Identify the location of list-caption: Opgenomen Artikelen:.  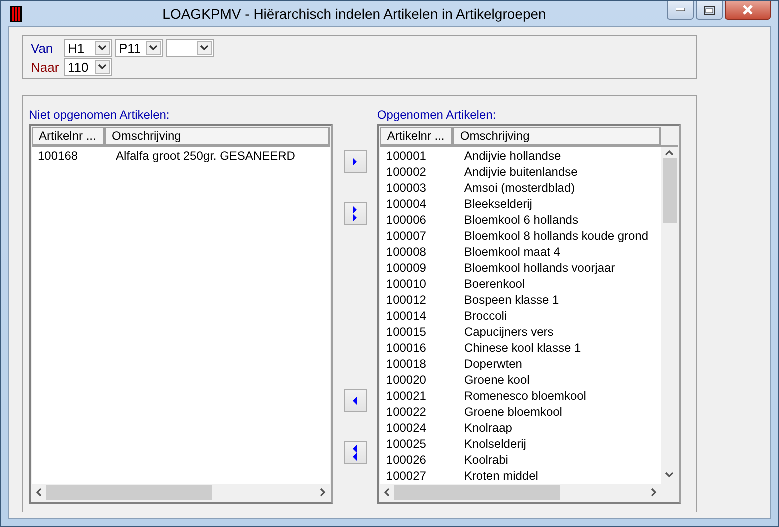
(437, 116).